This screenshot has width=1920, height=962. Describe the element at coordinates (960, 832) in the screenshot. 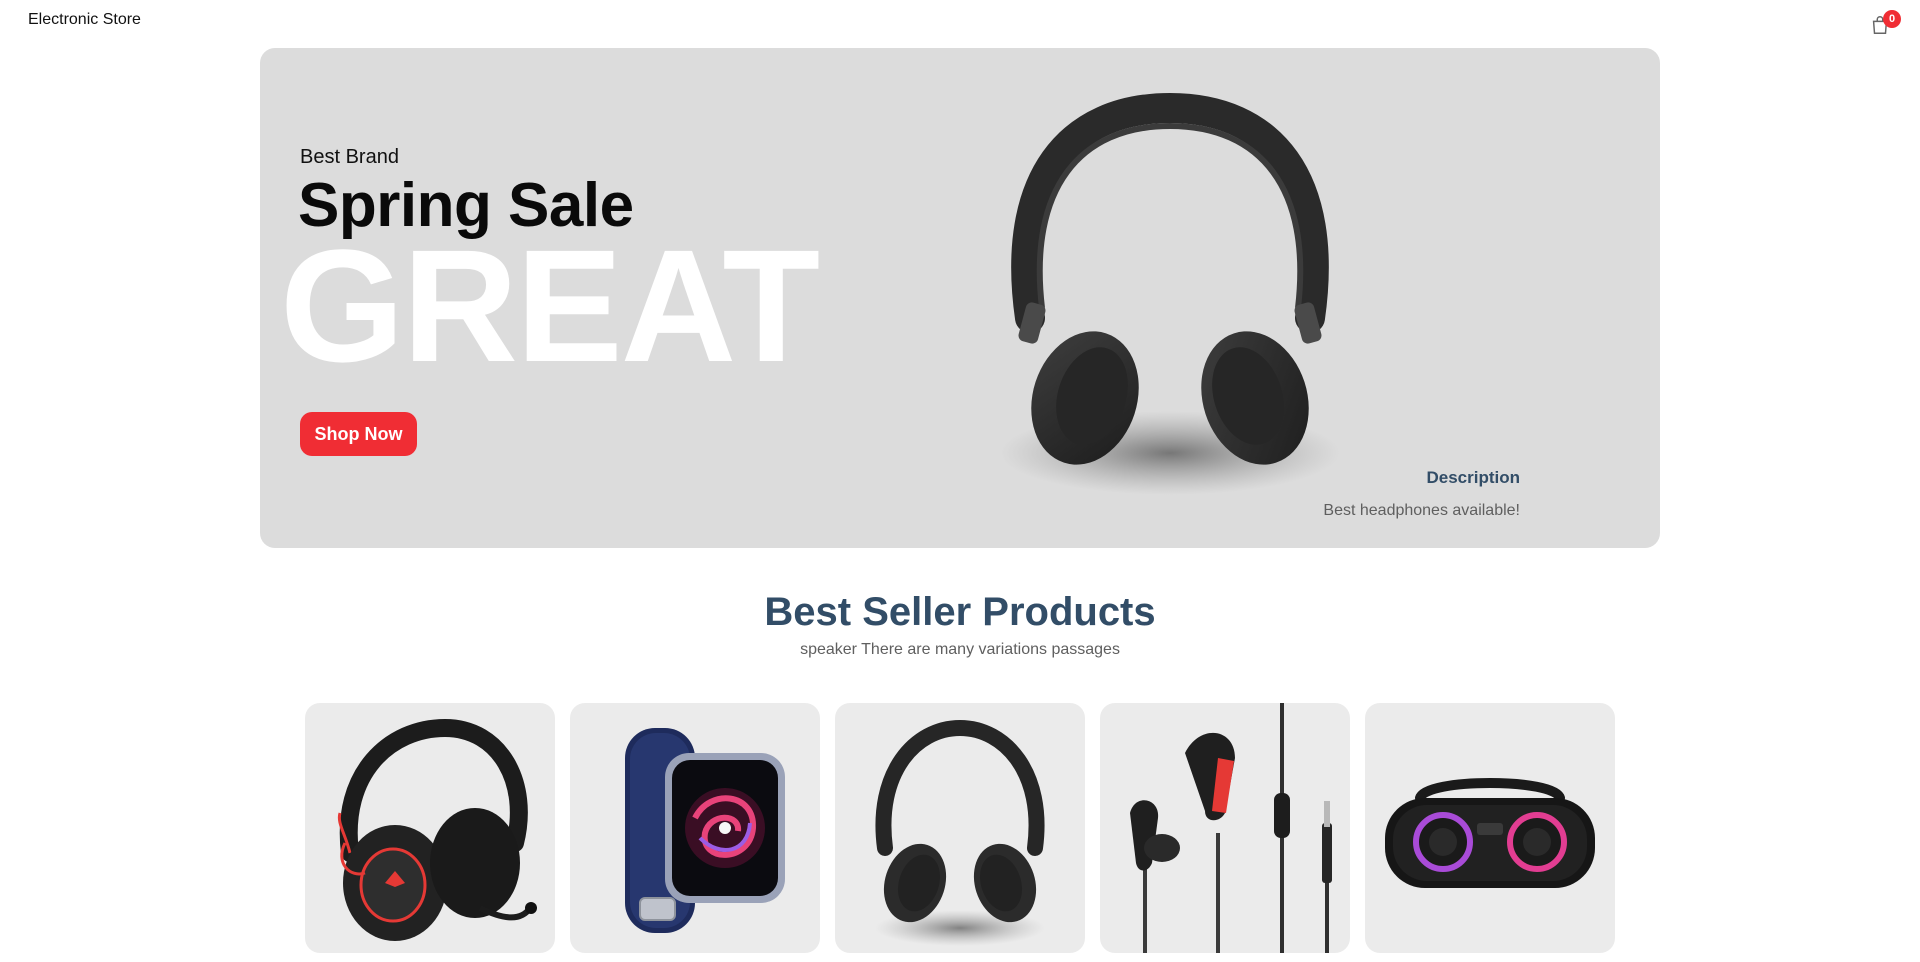

I see `headphones-image` at that location.